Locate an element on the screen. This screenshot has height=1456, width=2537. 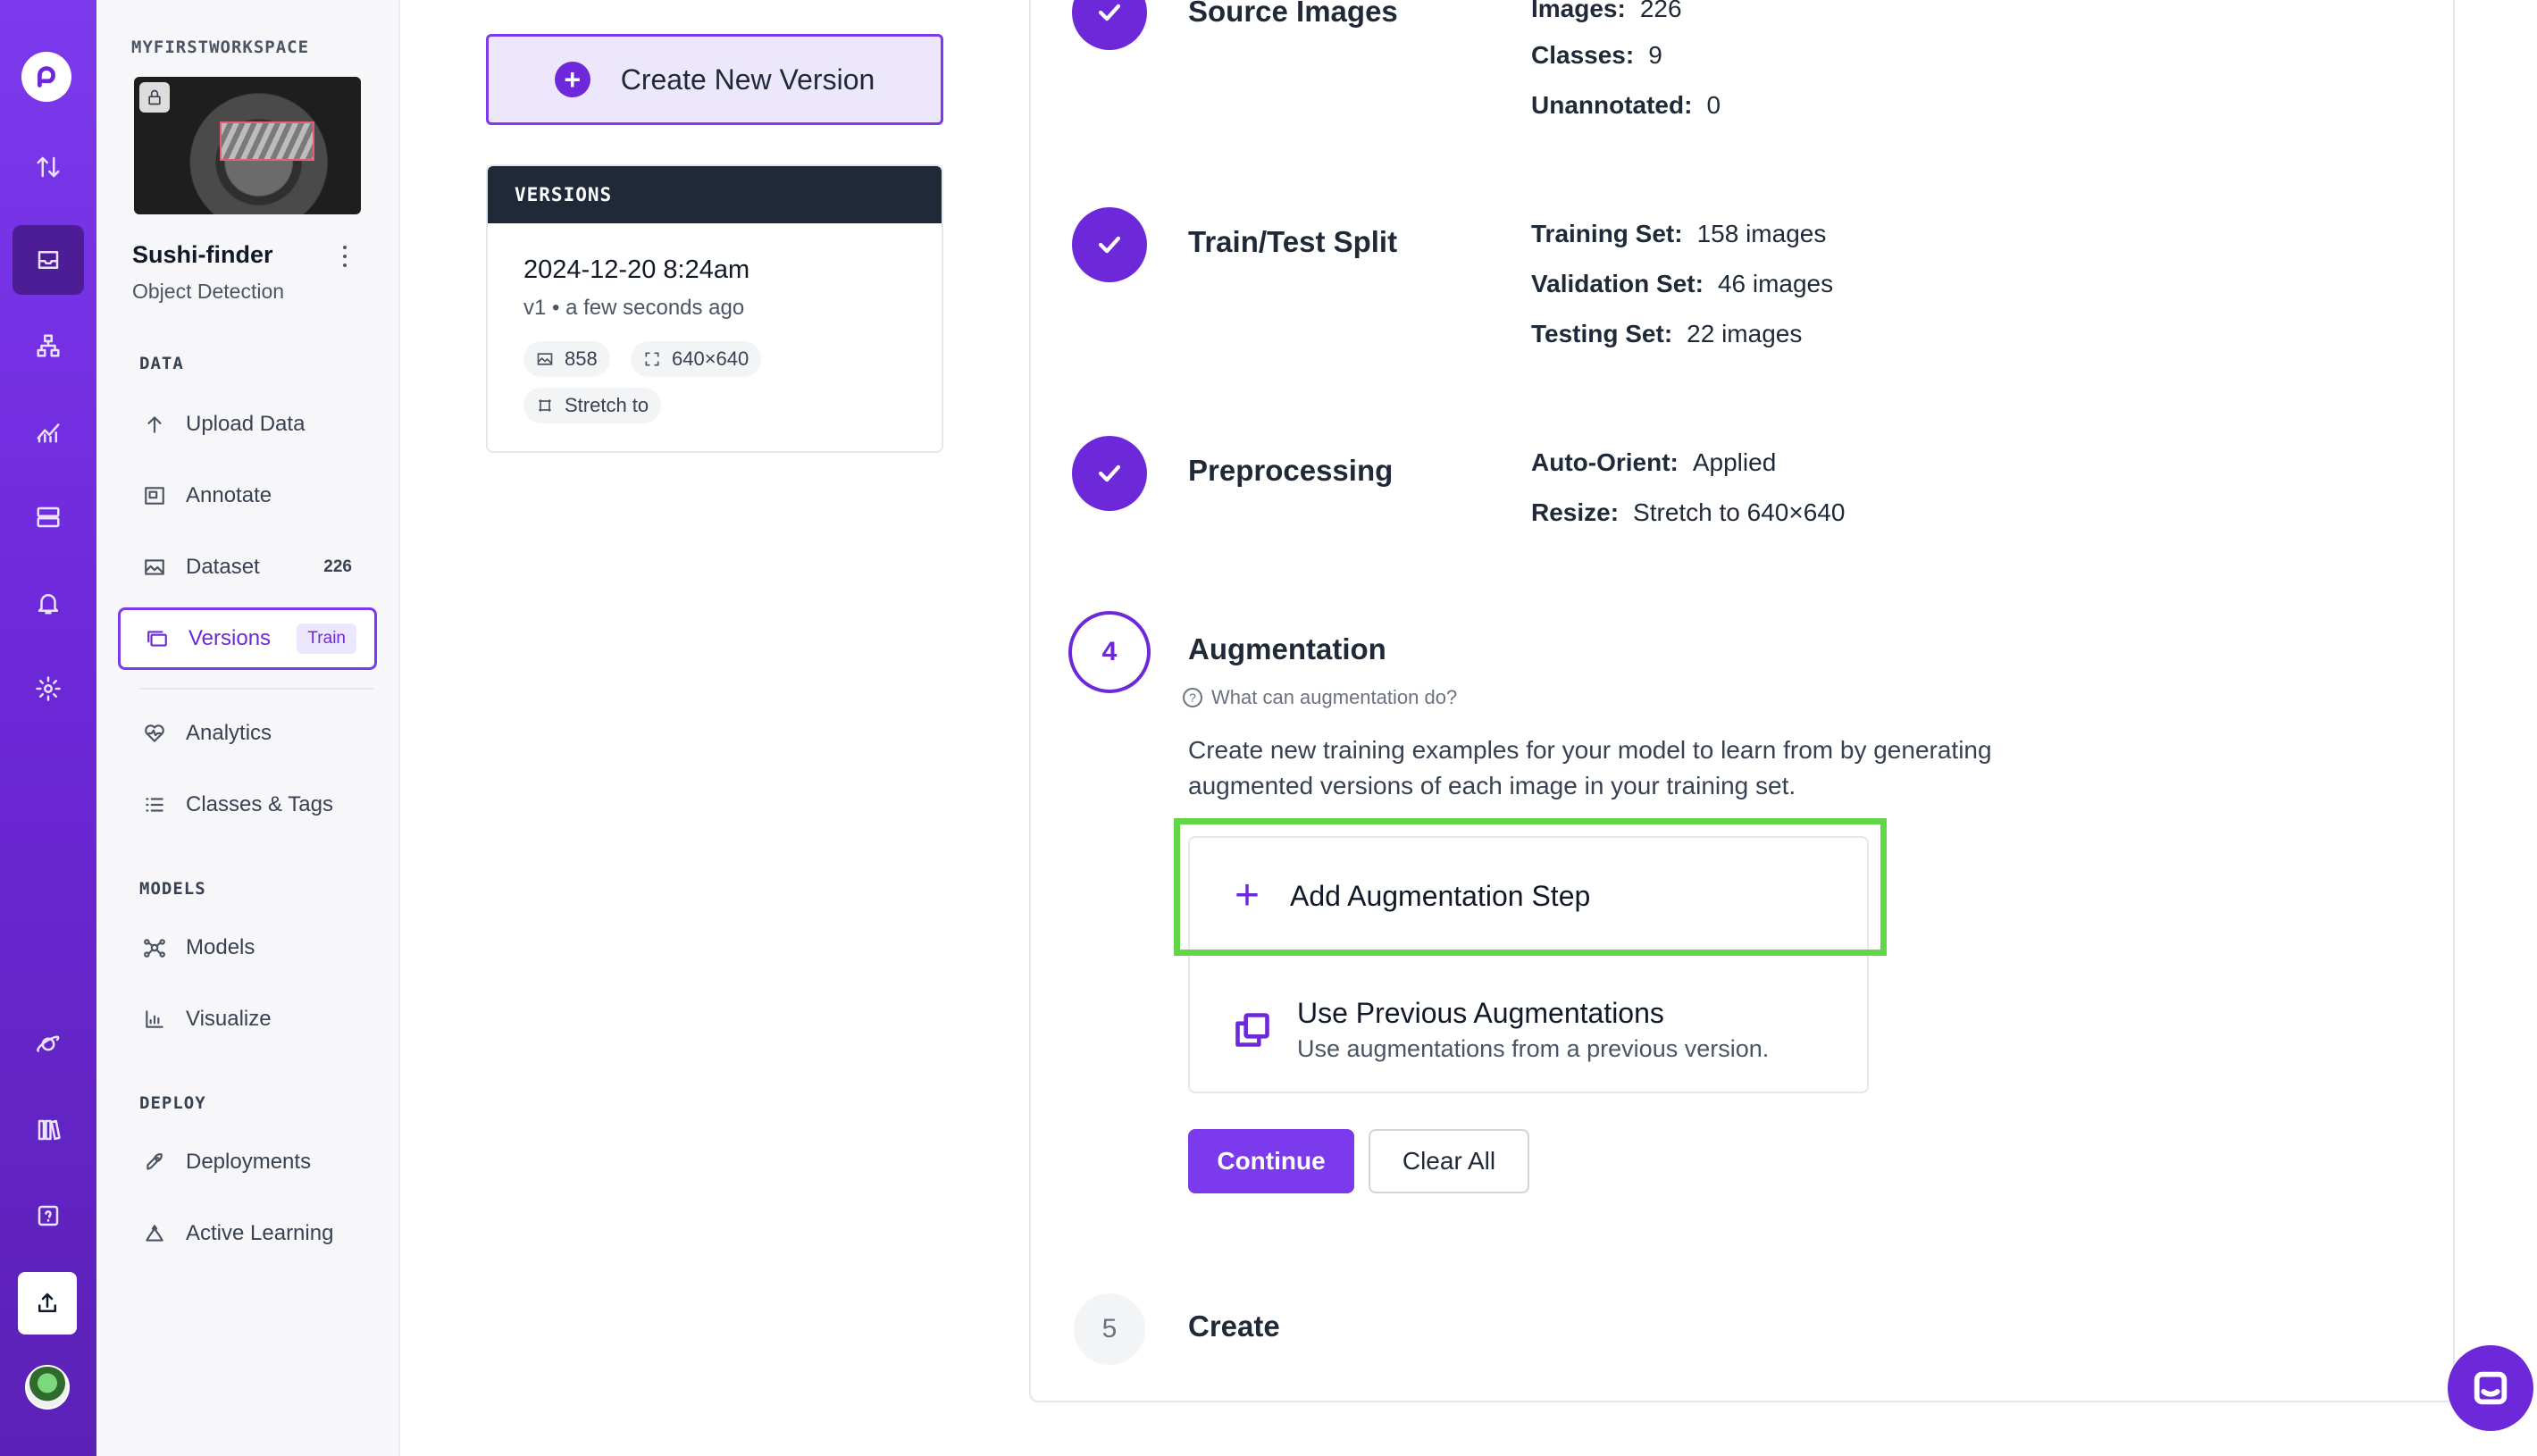
sidebar-item-upload-data: Upload Data is located at coordinates (247, 424).